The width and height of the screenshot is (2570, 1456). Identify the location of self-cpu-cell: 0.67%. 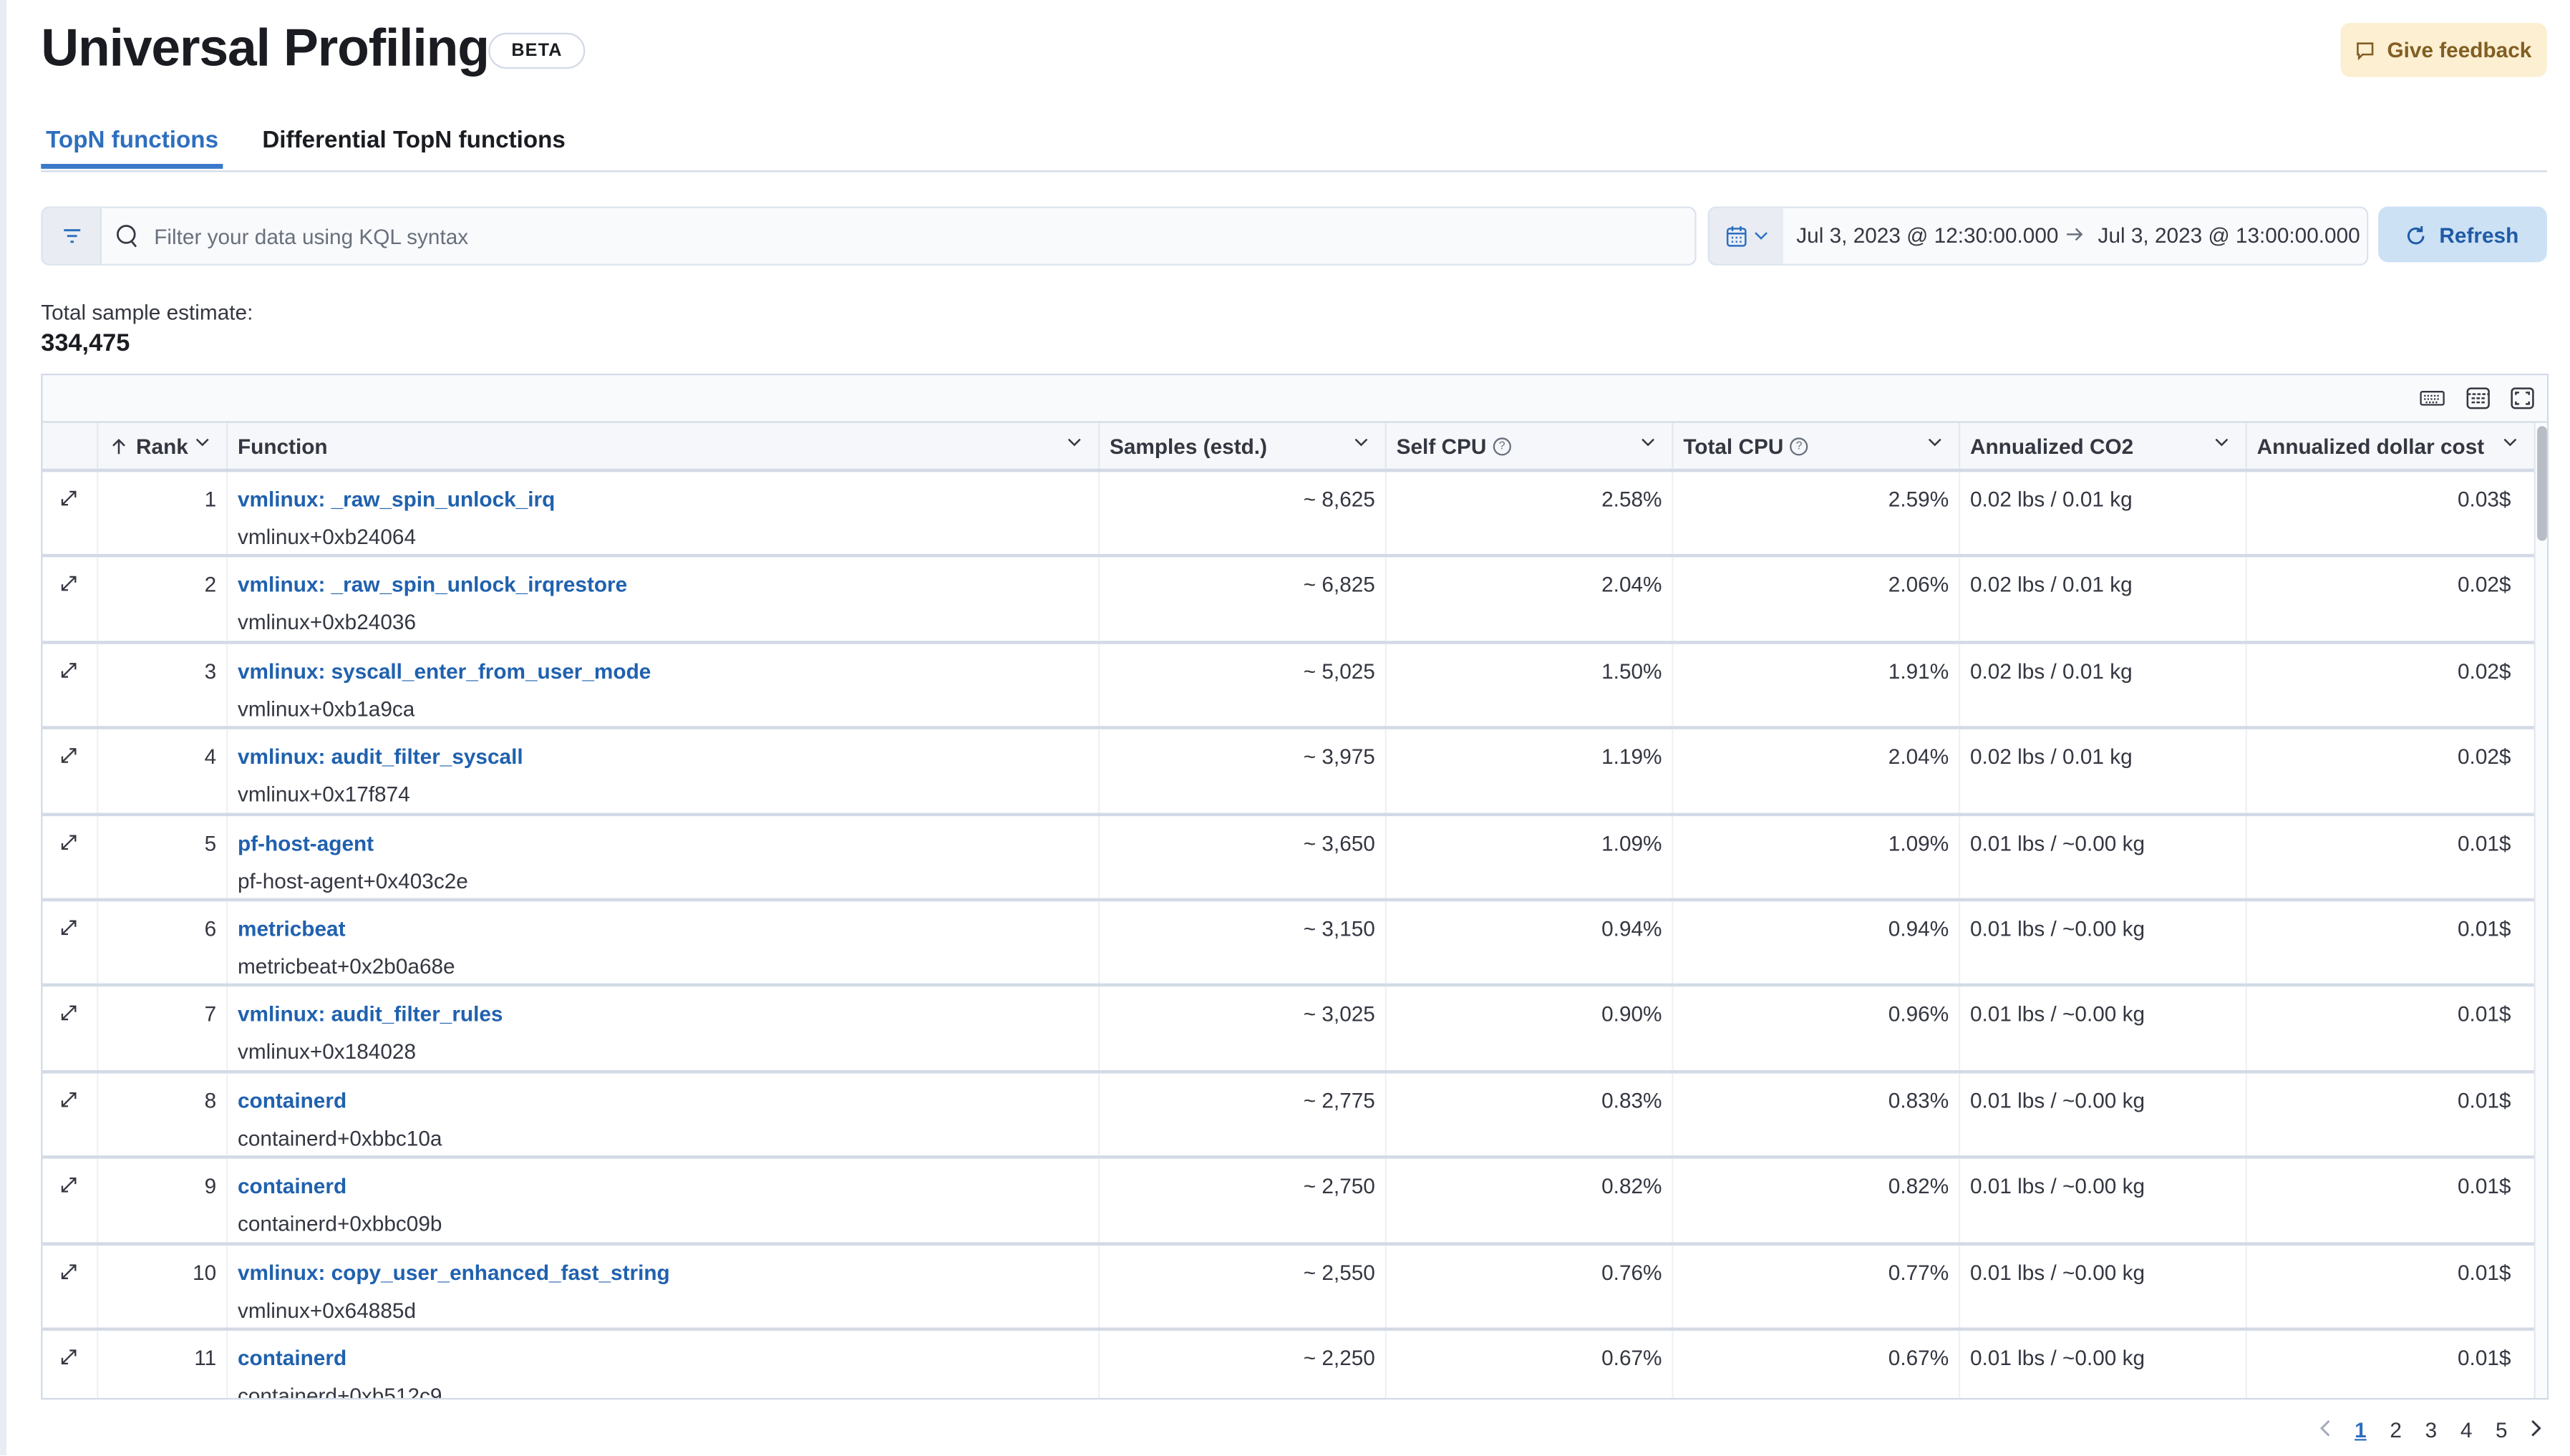
(1530, 1364).